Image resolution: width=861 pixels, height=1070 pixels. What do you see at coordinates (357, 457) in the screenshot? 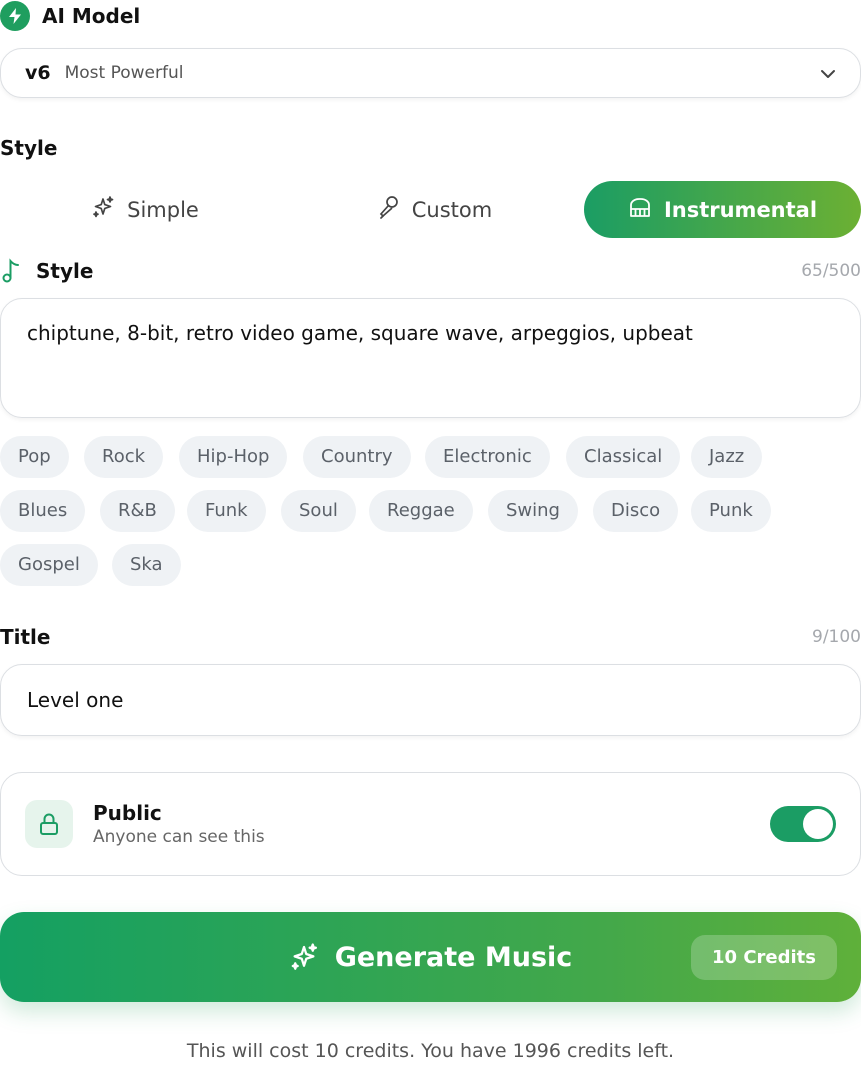
I see `genre-chip: Country` at bounding box center [357, 457].